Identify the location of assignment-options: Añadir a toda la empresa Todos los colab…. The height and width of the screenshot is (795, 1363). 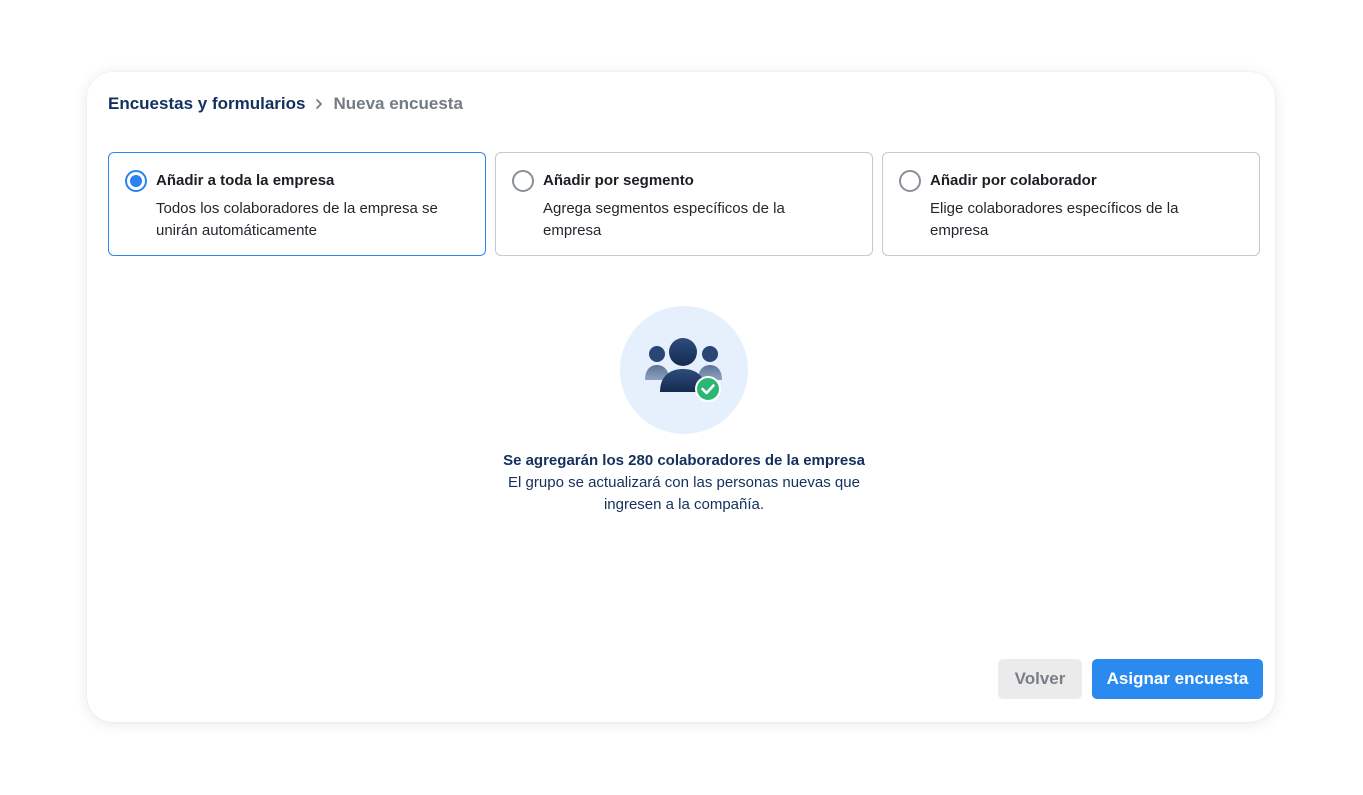
(684, 204).